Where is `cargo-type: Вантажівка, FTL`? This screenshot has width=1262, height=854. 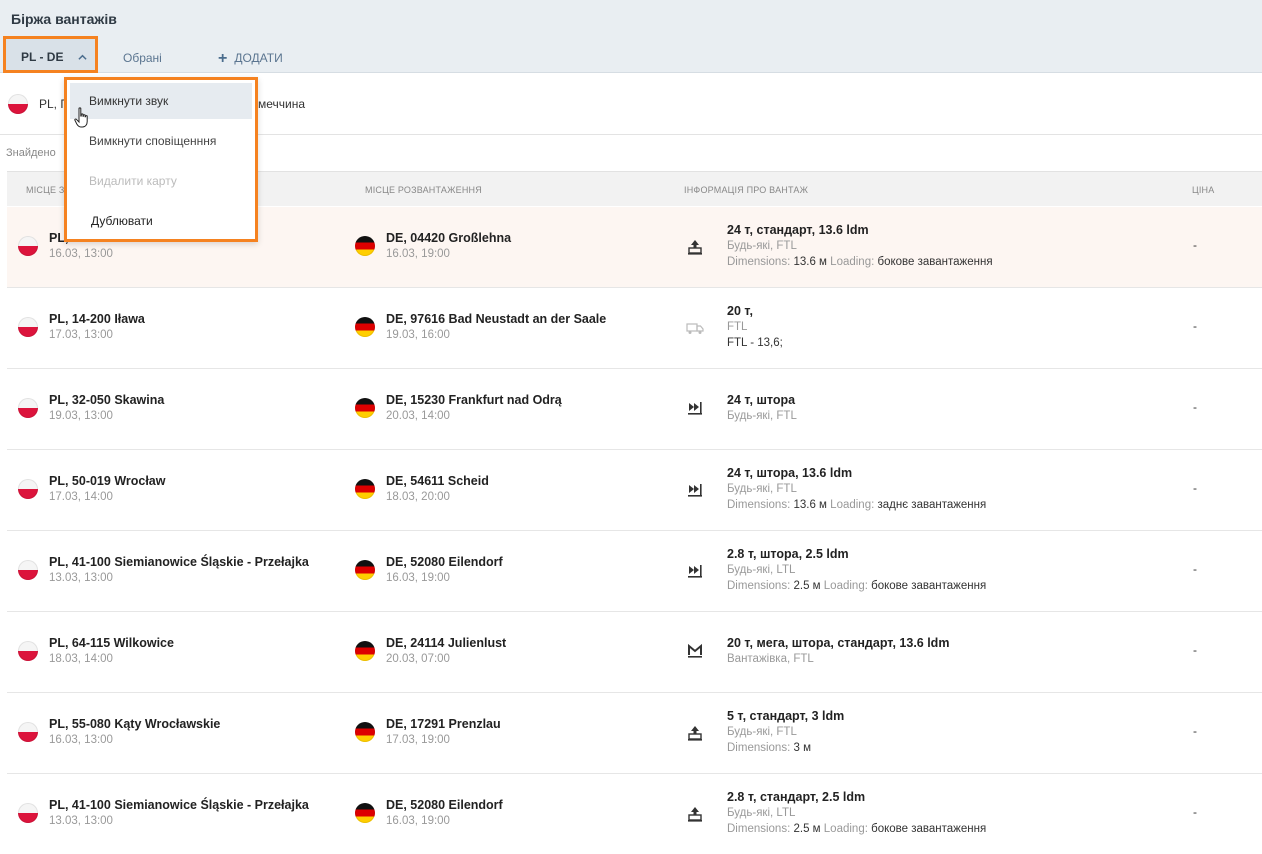
cargo-type: Вантажівка, FTL is located at coordinates (770, 659).